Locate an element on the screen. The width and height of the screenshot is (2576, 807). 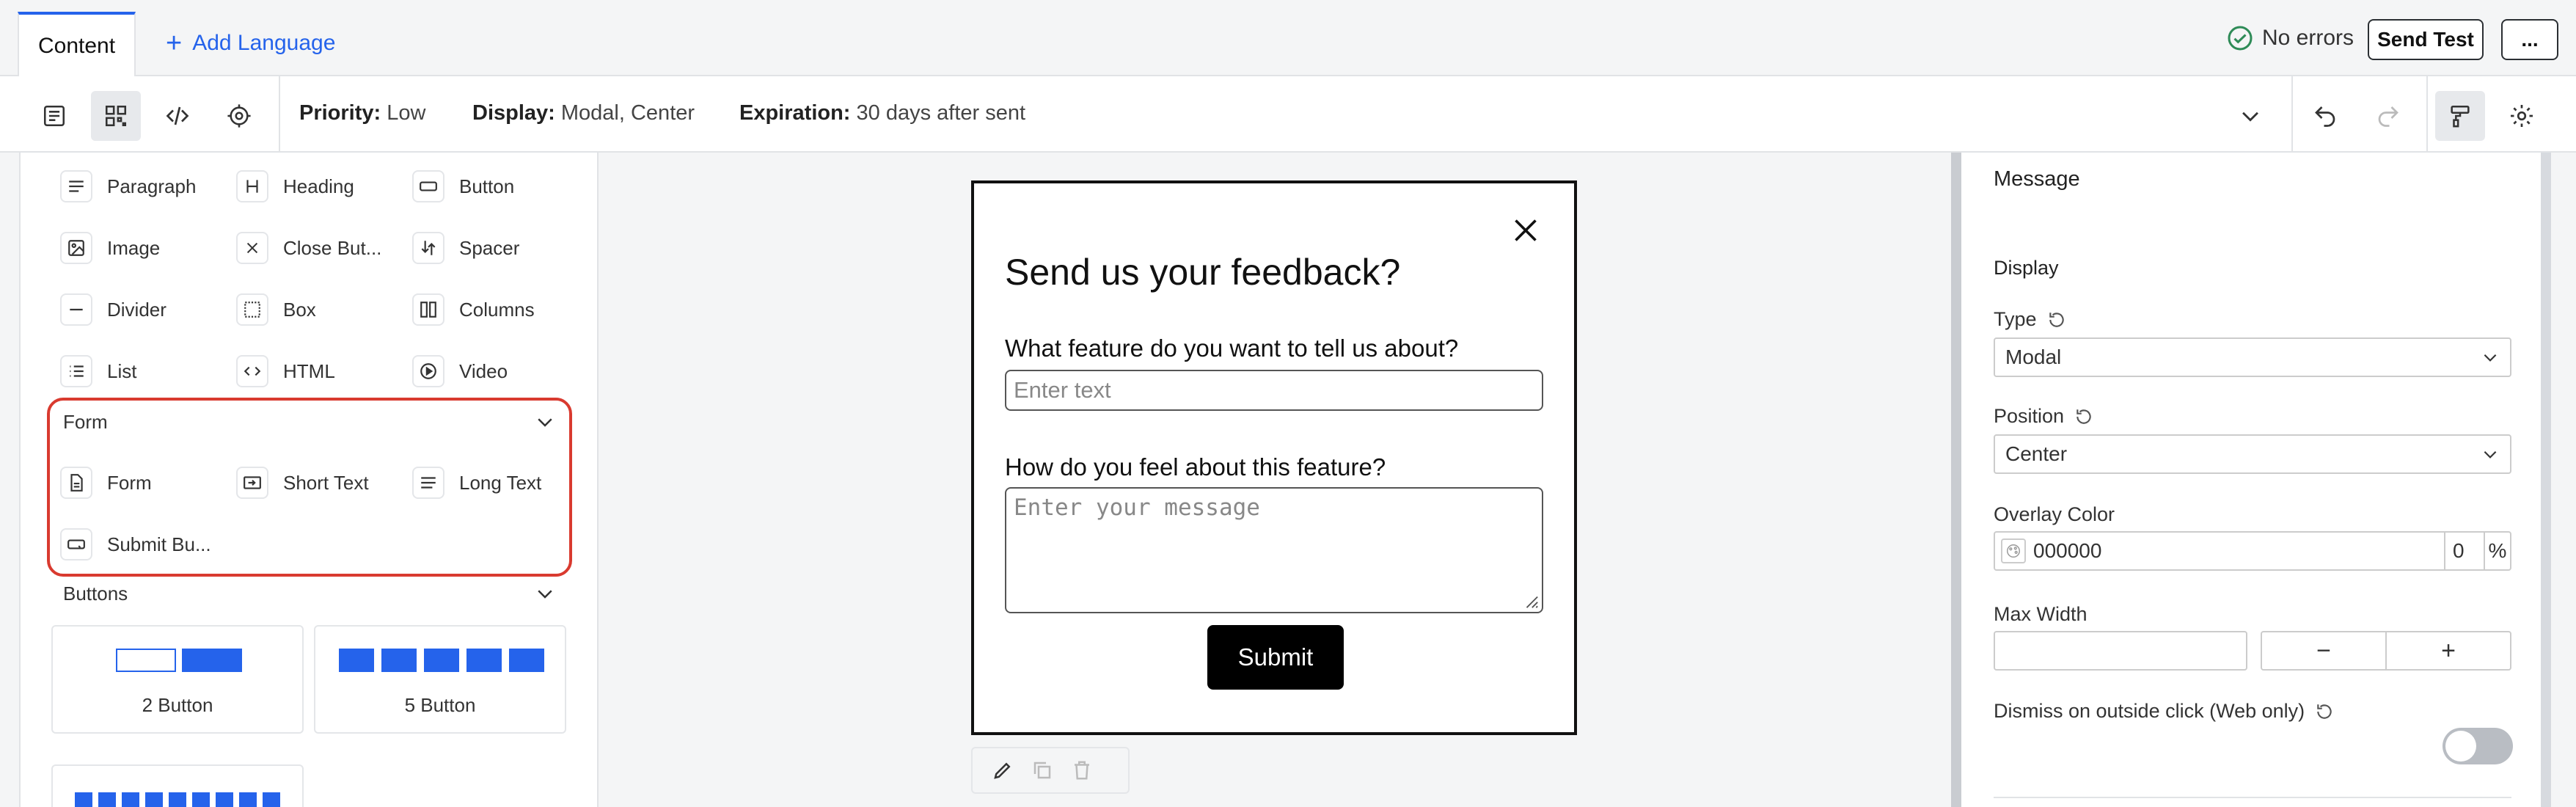
paint-roller-icon is located at coordinates (2460, 116).